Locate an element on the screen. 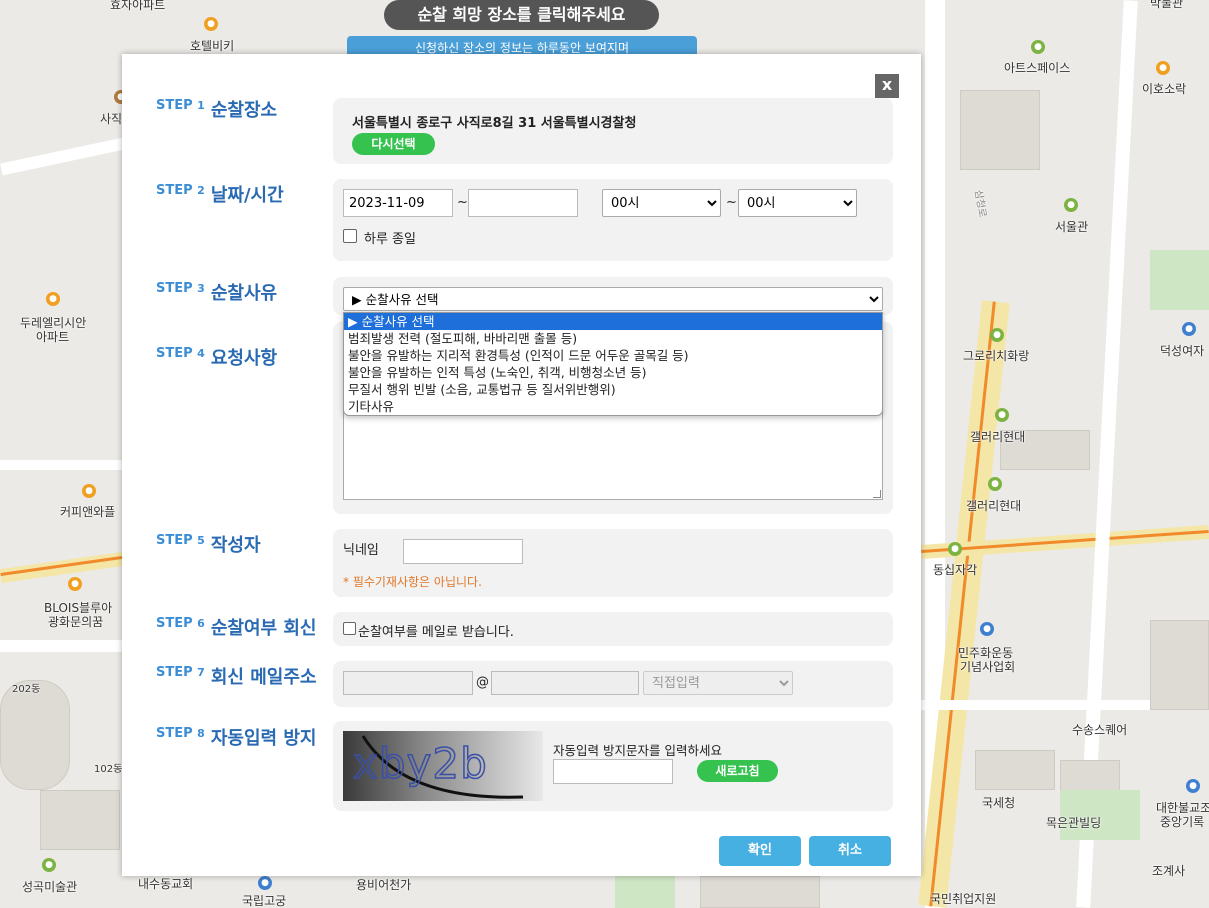 This screenshot has width=1209, height=908. email-domain-select: 직접입력 is located at coordinates (718, 683).